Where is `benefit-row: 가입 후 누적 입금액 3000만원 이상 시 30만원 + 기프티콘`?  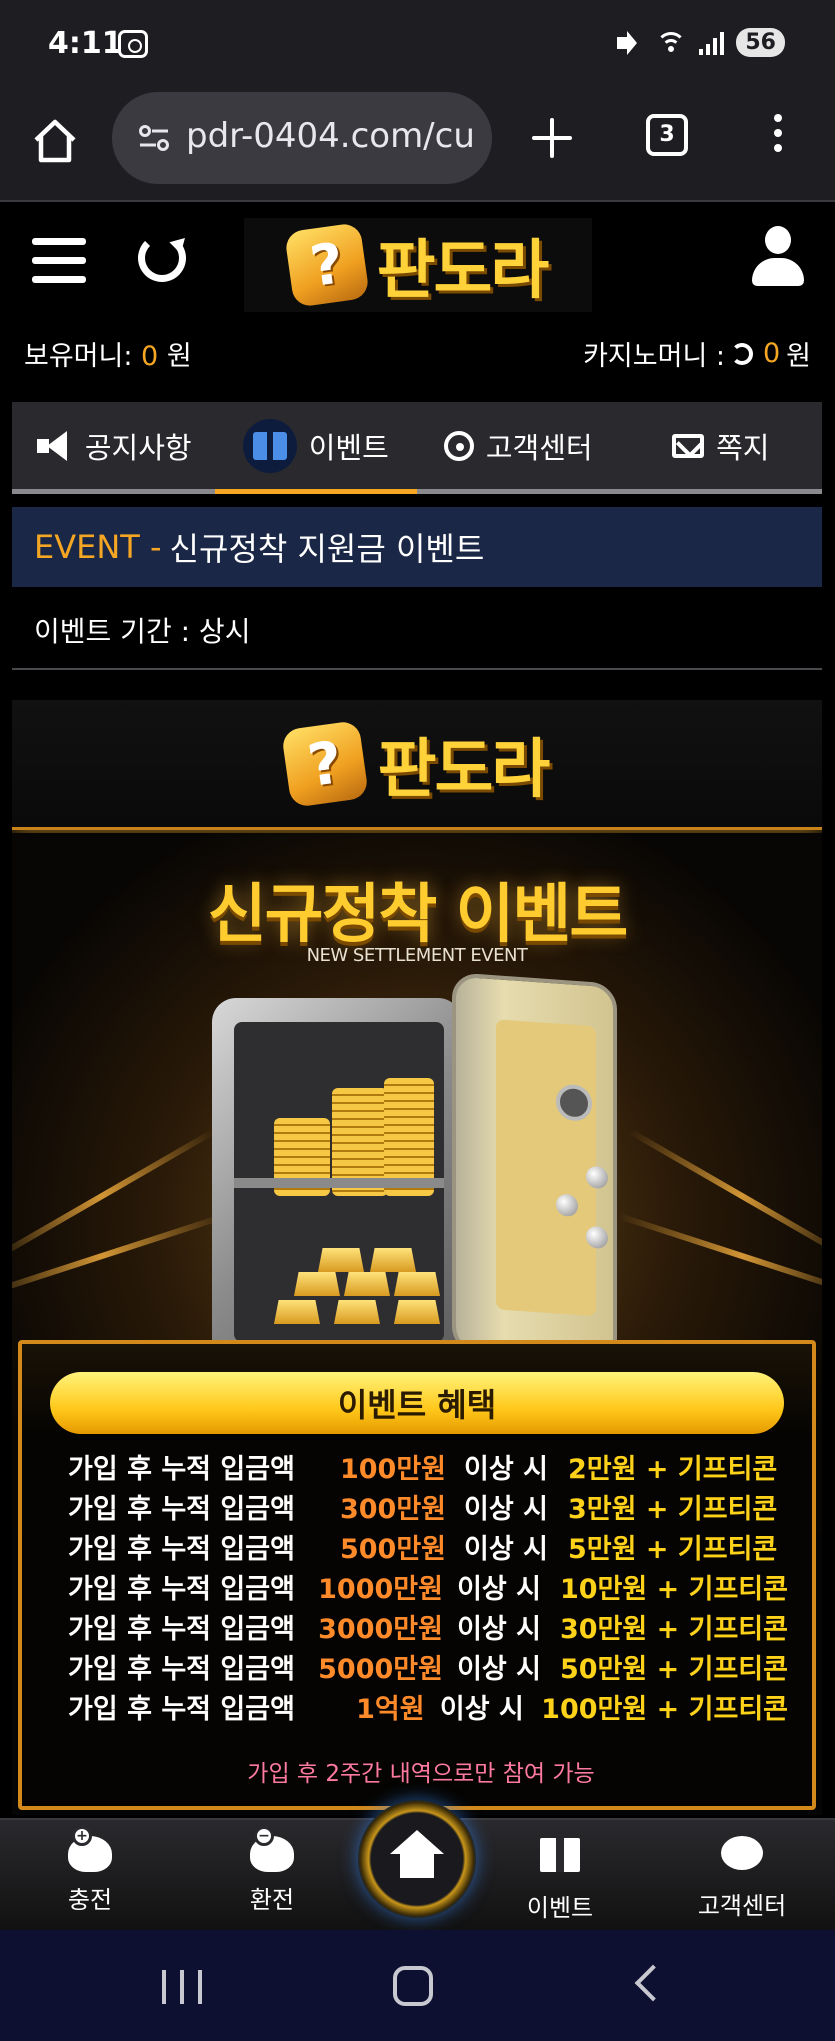 benefit-row: 가입 후 누적 입금액 3000만원 이상 시 30만원 + 기프티콘 is located at coordinates (428, 1626).